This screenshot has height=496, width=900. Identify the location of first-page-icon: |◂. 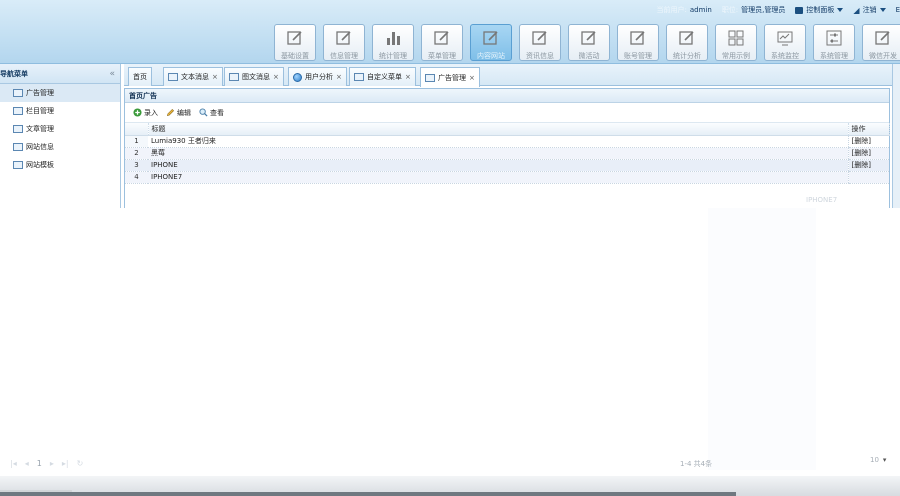
(13, 463).